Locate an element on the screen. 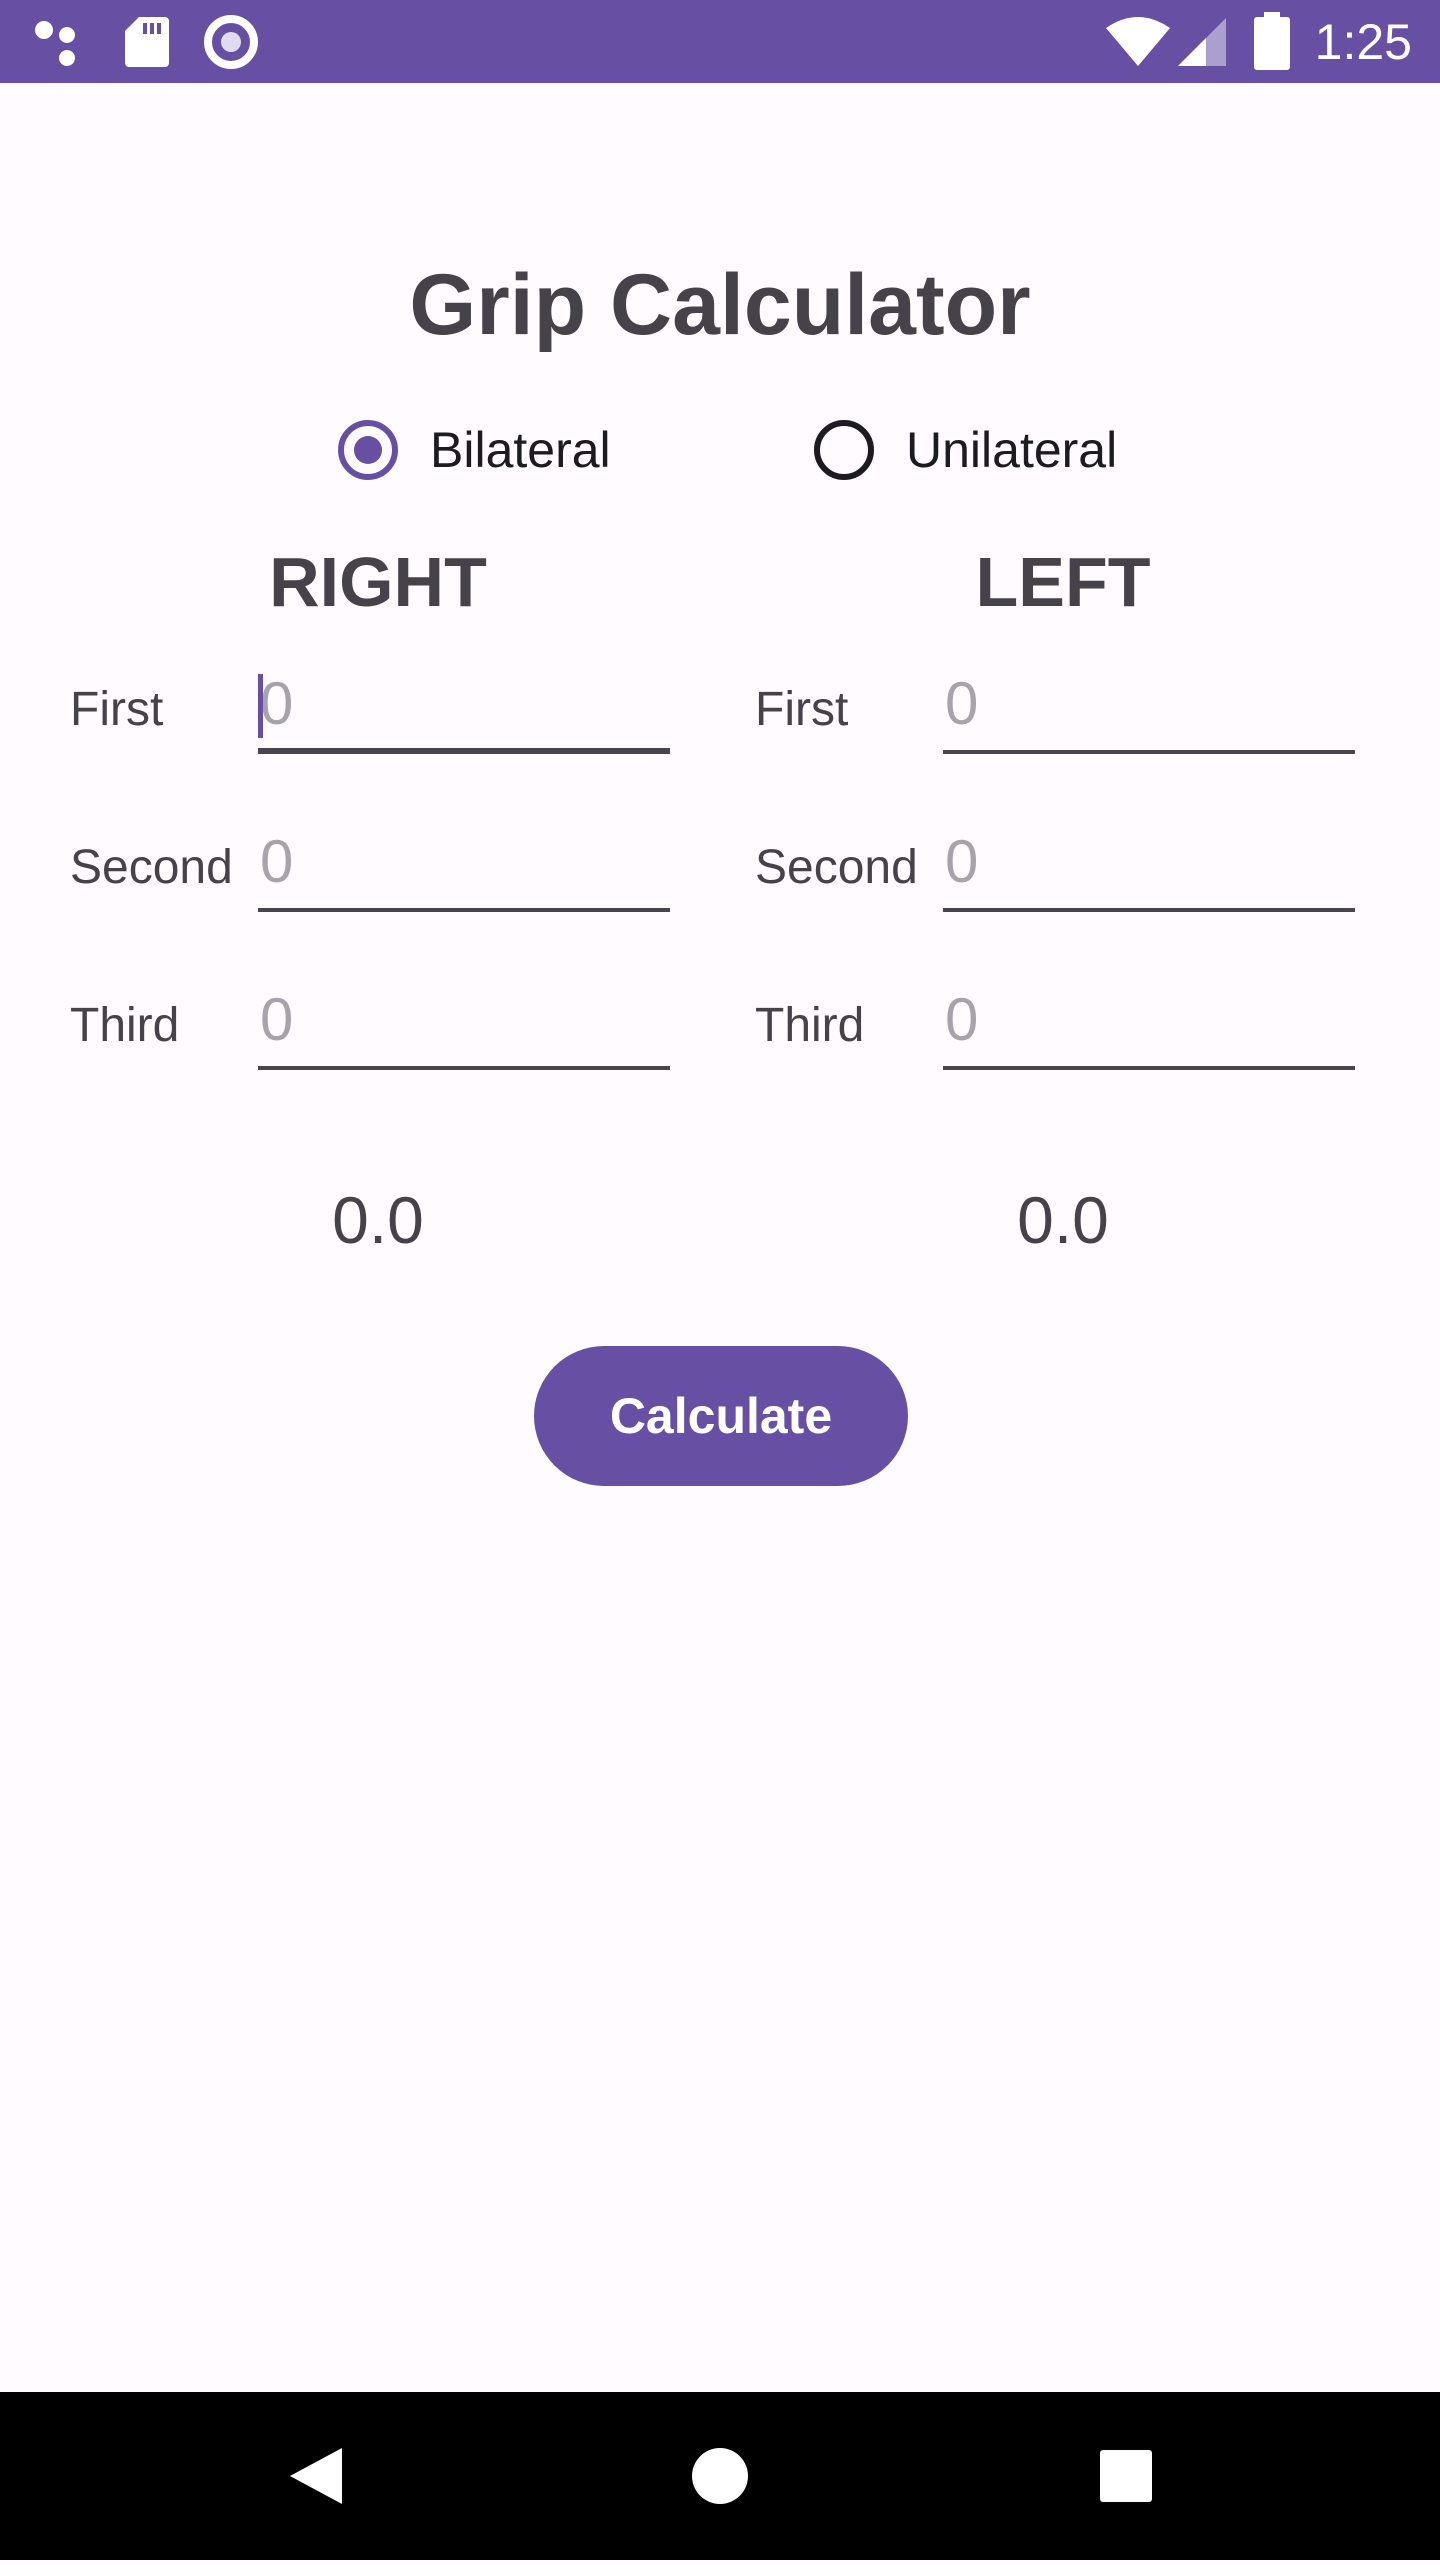 The width and height of the screenshot is (1440, 2565). left-third-input-field is located at coordinates (1150, 1025).